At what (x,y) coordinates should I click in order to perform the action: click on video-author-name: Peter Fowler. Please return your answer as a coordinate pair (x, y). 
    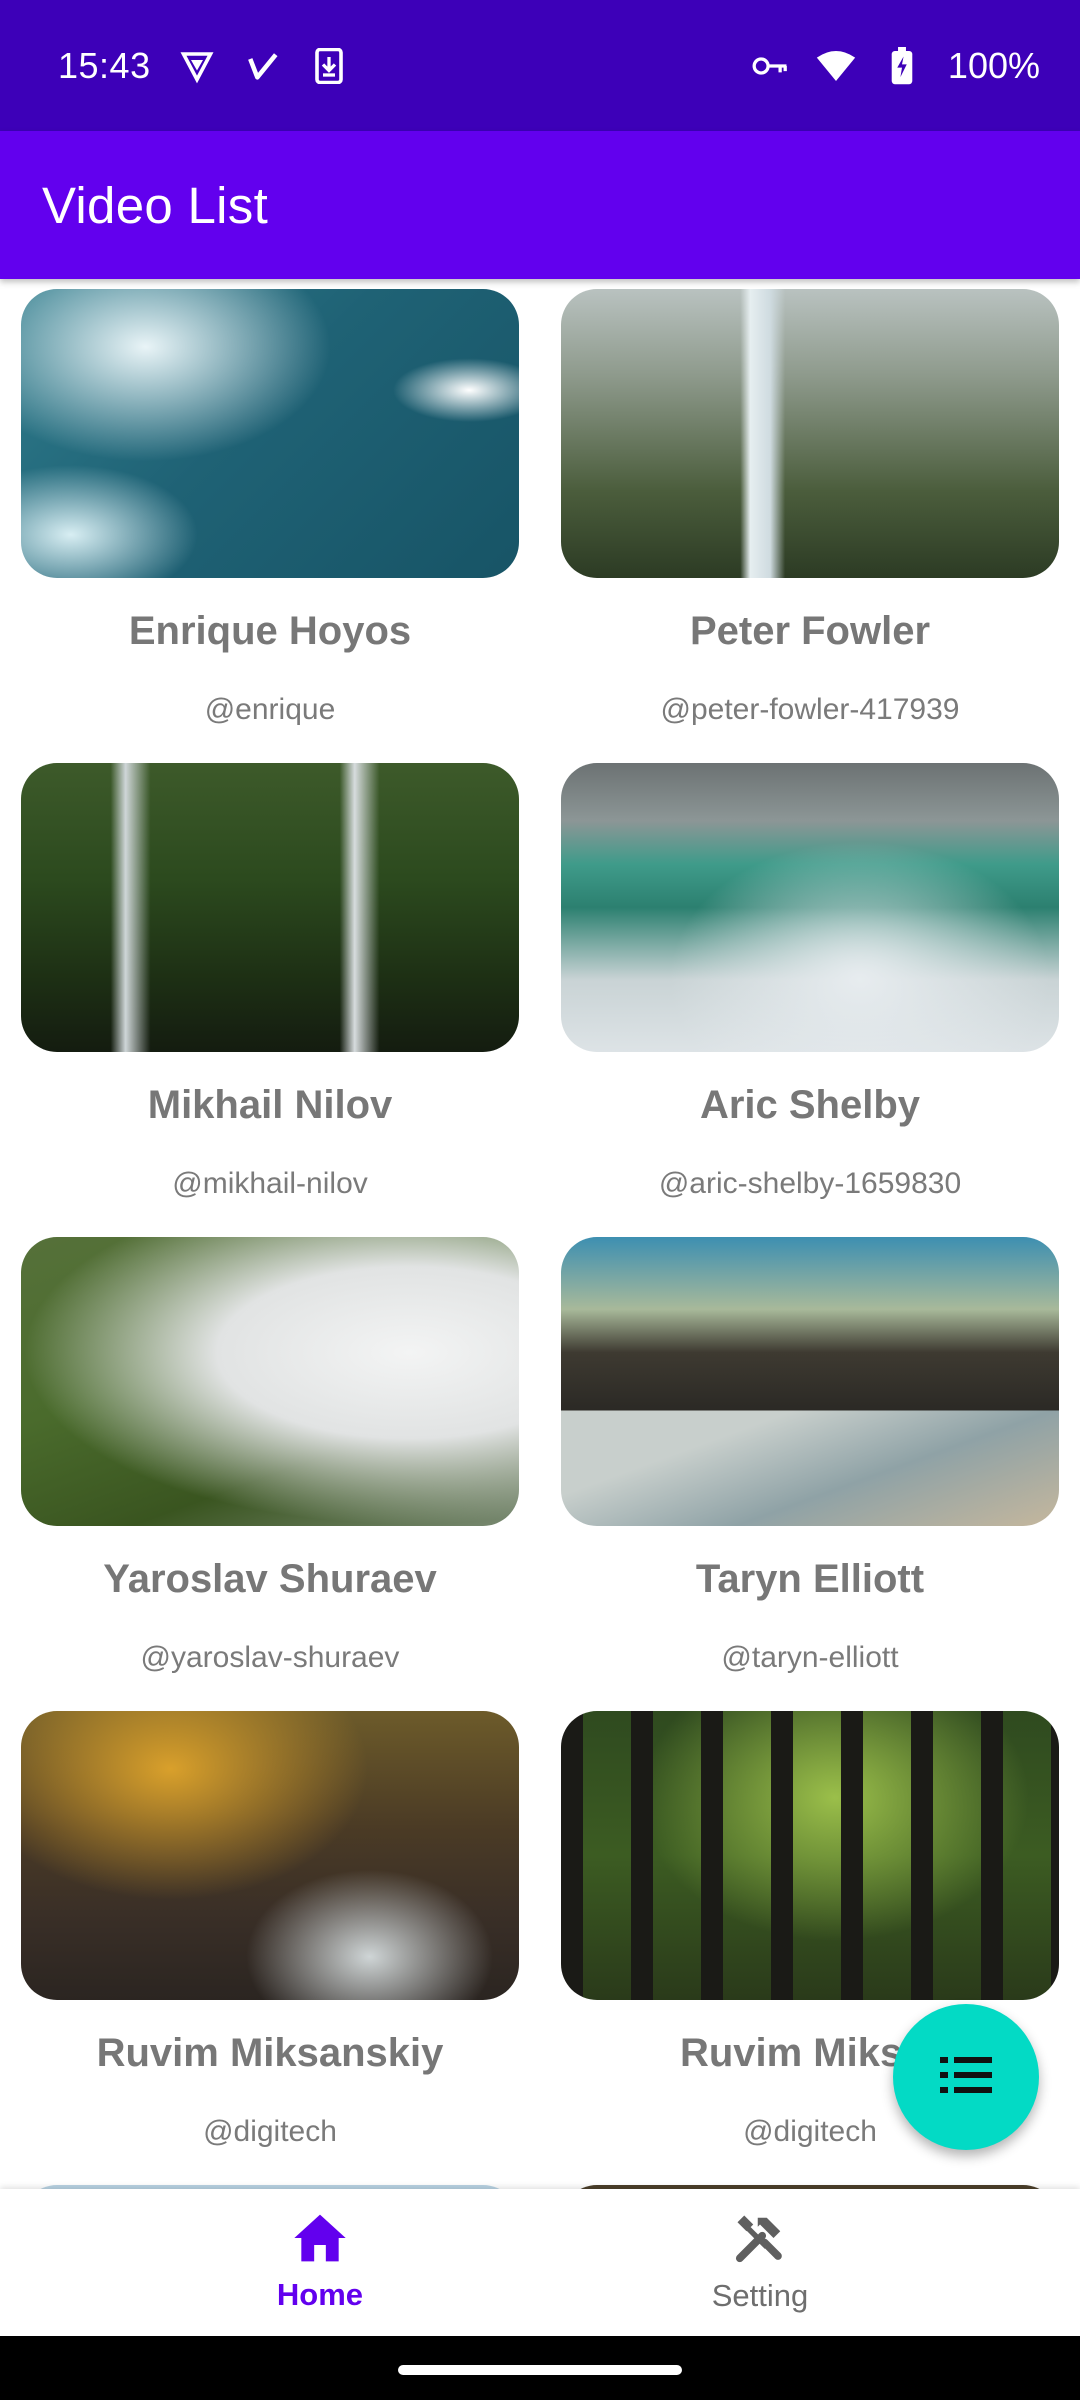
    Looking at the image, I should click on (810, 631).